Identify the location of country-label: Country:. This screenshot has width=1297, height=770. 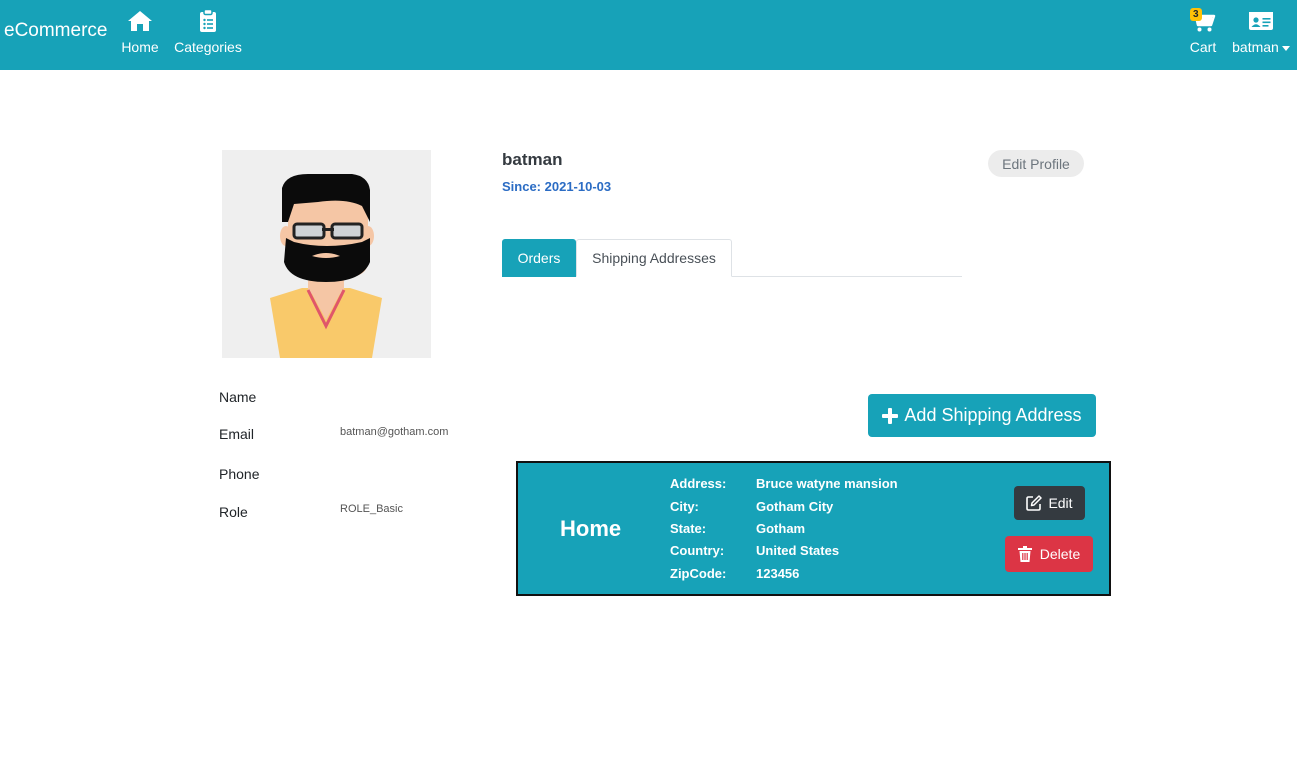
(697, 550).